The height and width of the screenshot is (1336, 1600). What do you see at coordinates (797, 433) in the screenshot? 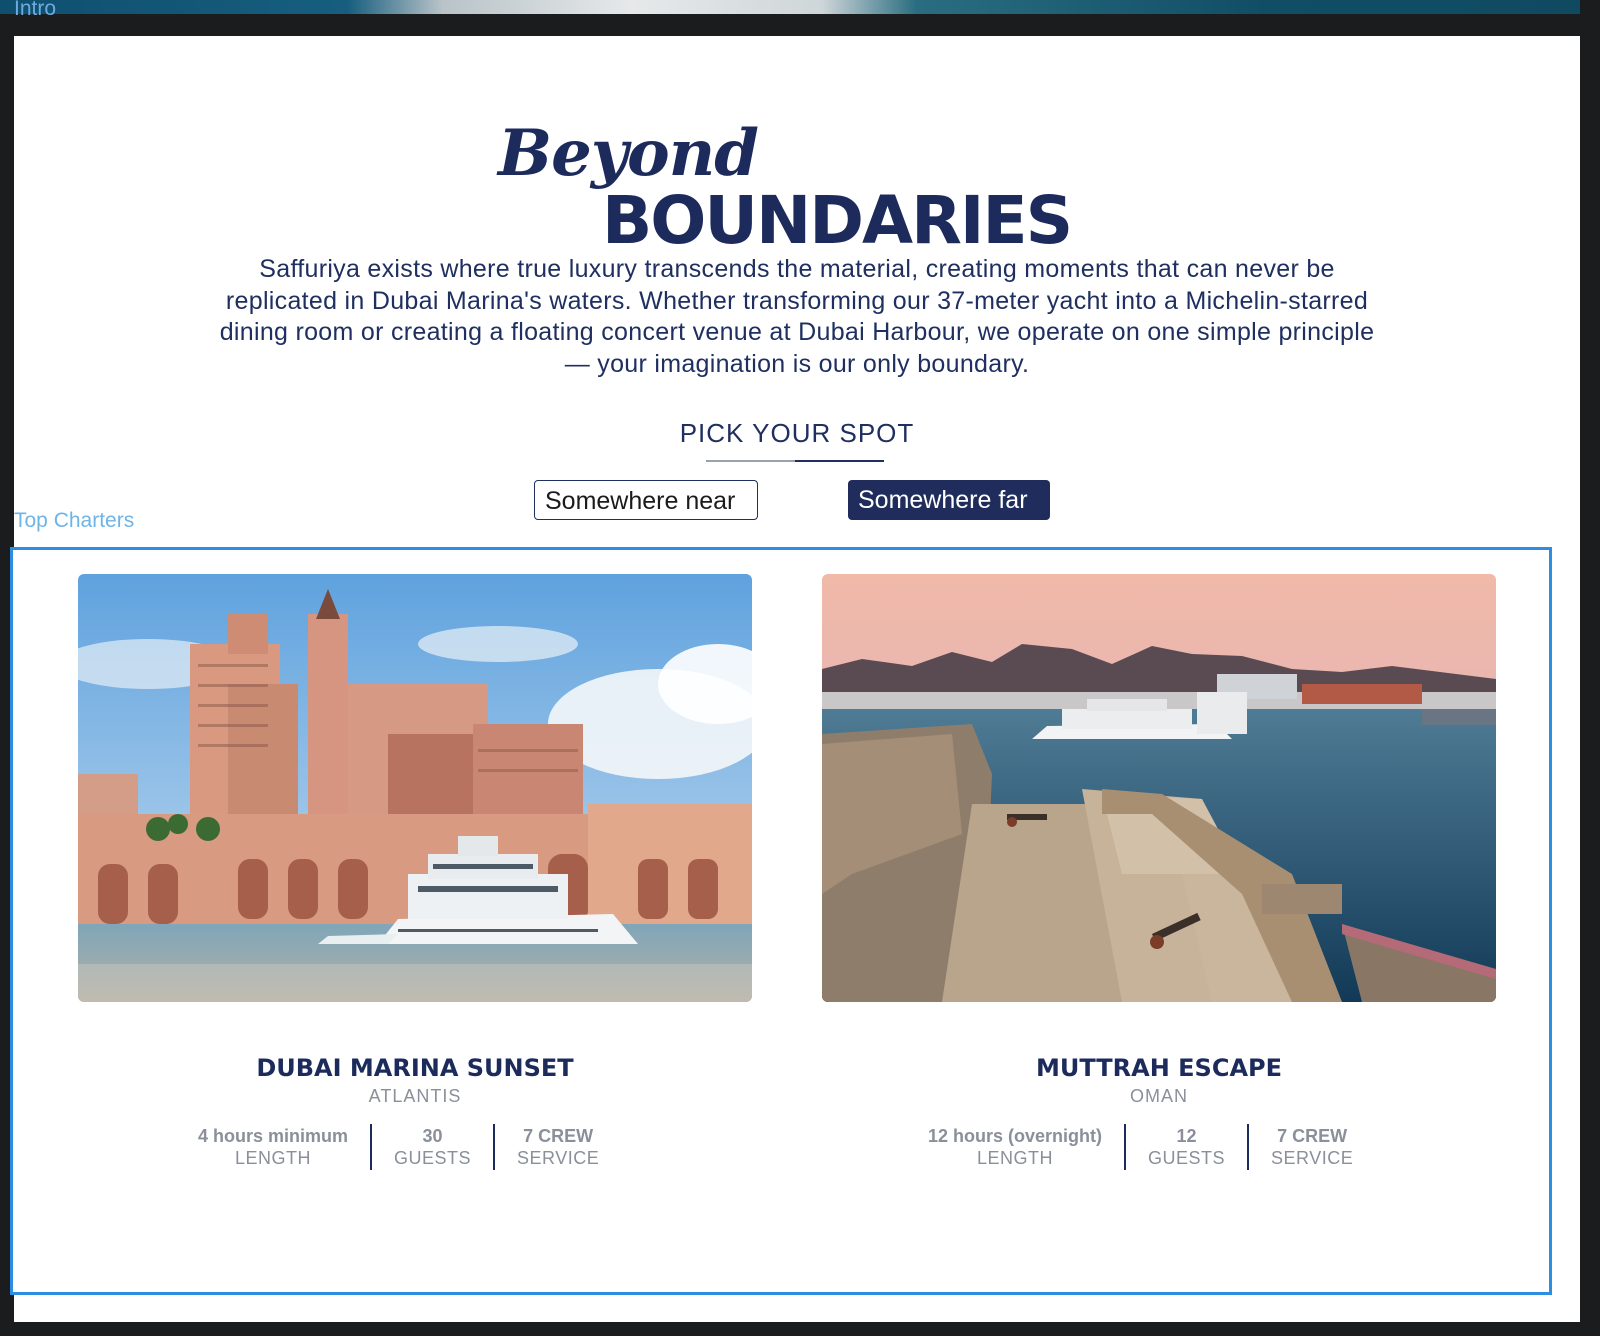
I see `spot-picker-heading: PICK YOUR SPOT` at bounding box center [797, 433].